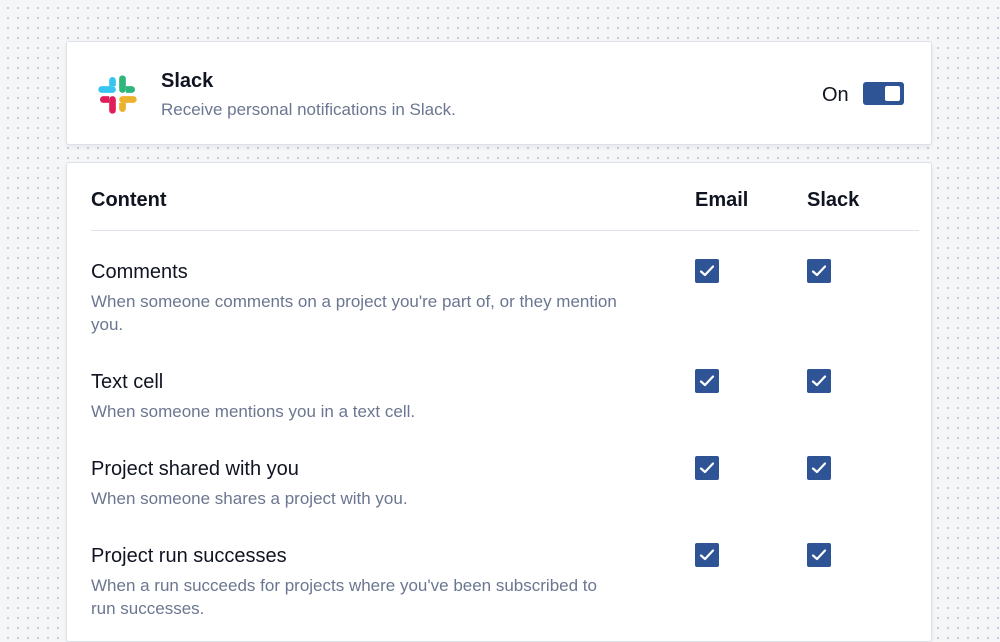 The width and height of the screenshot is (1000, 642). What do you see at coordinates (833, 200) in the screenshot?
I see `column-header-slack: Slack` at bounding box center [833, 200].